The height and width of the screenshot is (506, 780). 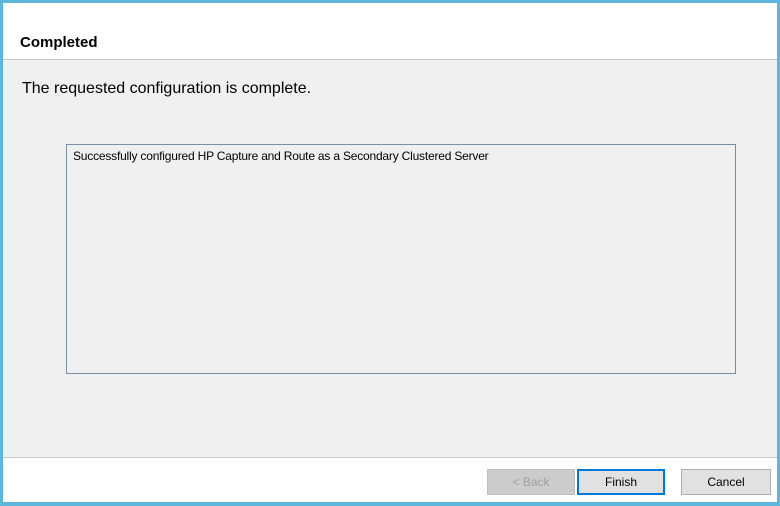 What do you see at coordinates (390, 31) in the screenshot?
I see `wizard-header: Completed` at bounding box center [390, 31].